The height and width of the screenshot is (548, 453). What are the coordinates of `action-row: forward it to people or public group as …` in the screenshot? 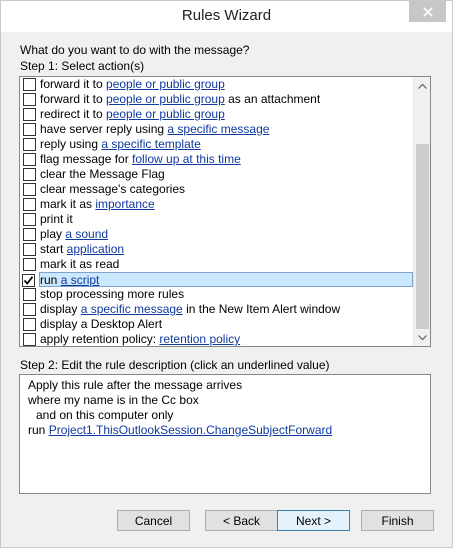 It's located at (216, 99).